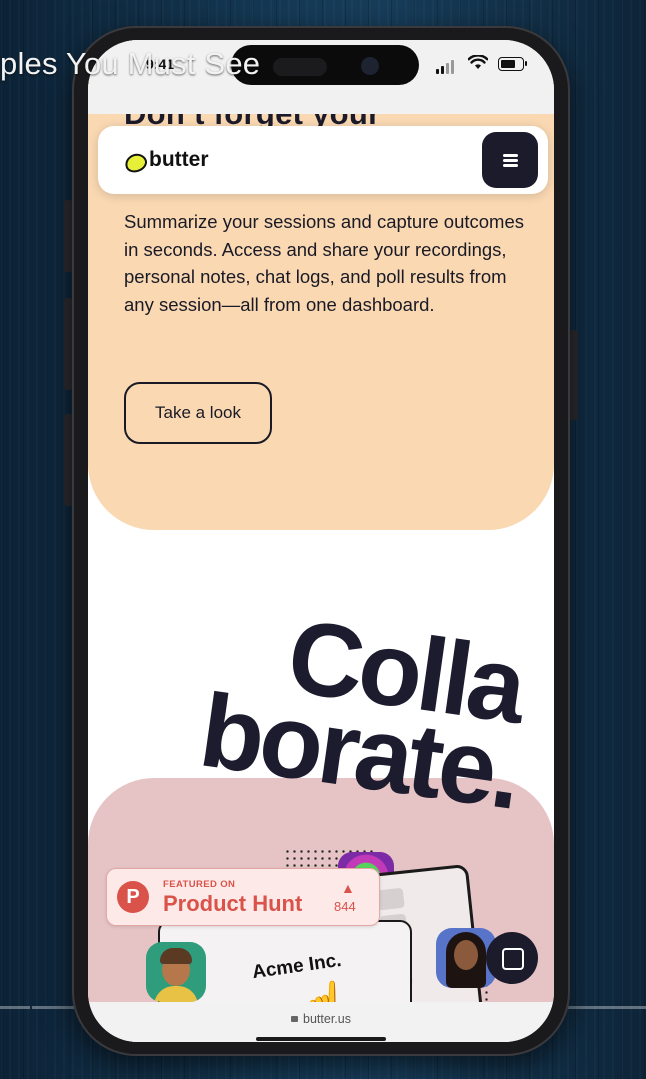  What do you see at coordinates (510, 155) in the screenshot?
I see `hamburger-icon` at bounding box center [510, 155].